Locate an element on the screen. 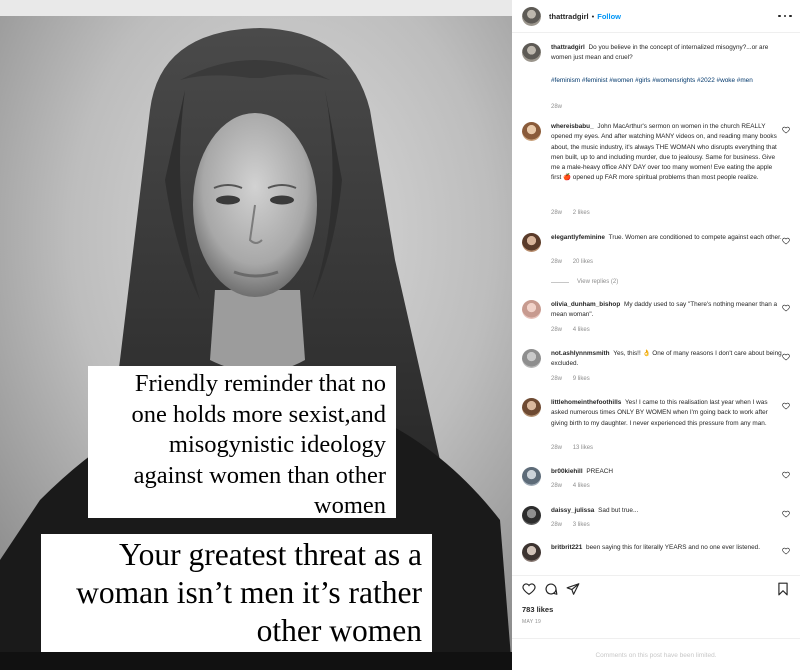 Image resolution: width=800 pixels, height=670 pixels. replies-divider is located at coordinates (560, 282).